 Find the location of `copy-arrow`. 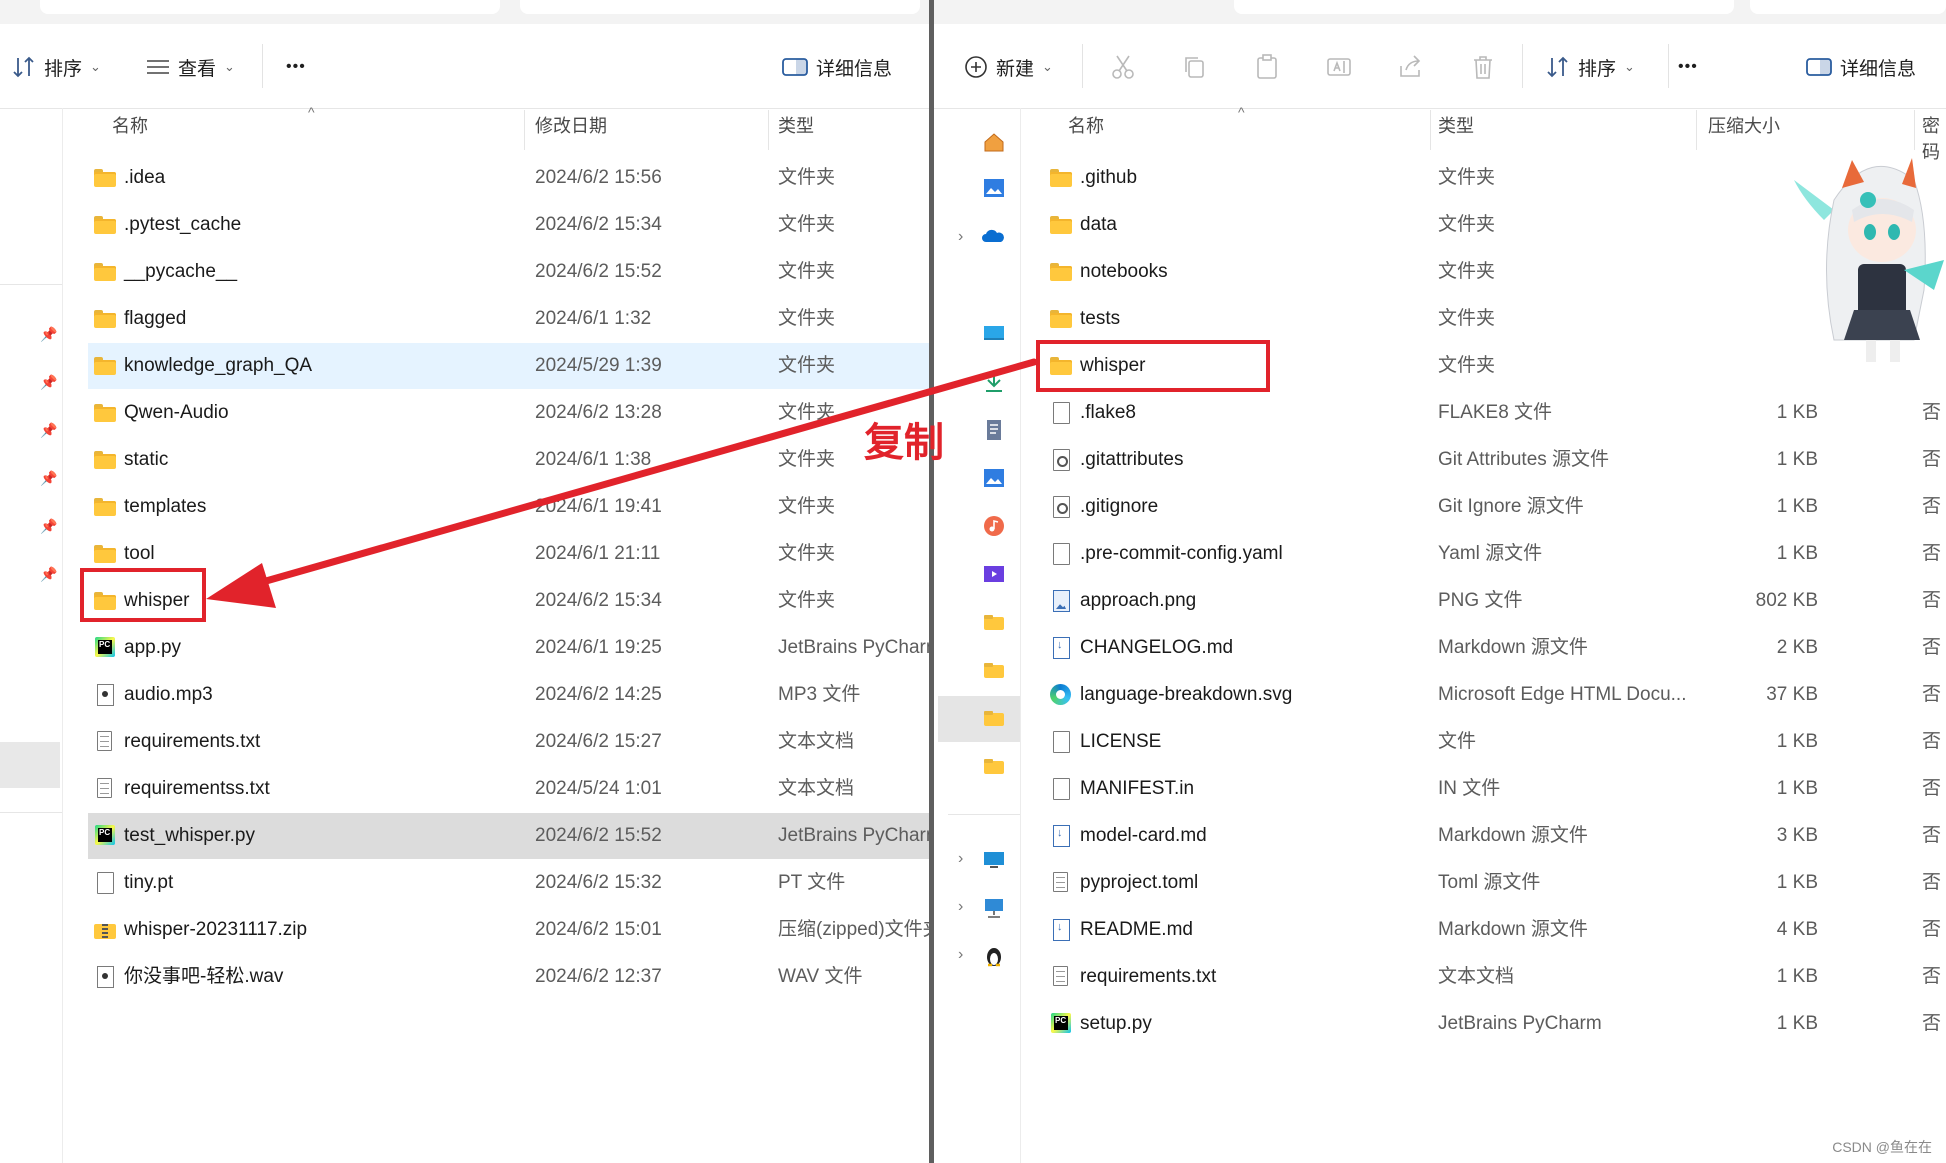

copy-arrow is located at coordinates (622, 483).